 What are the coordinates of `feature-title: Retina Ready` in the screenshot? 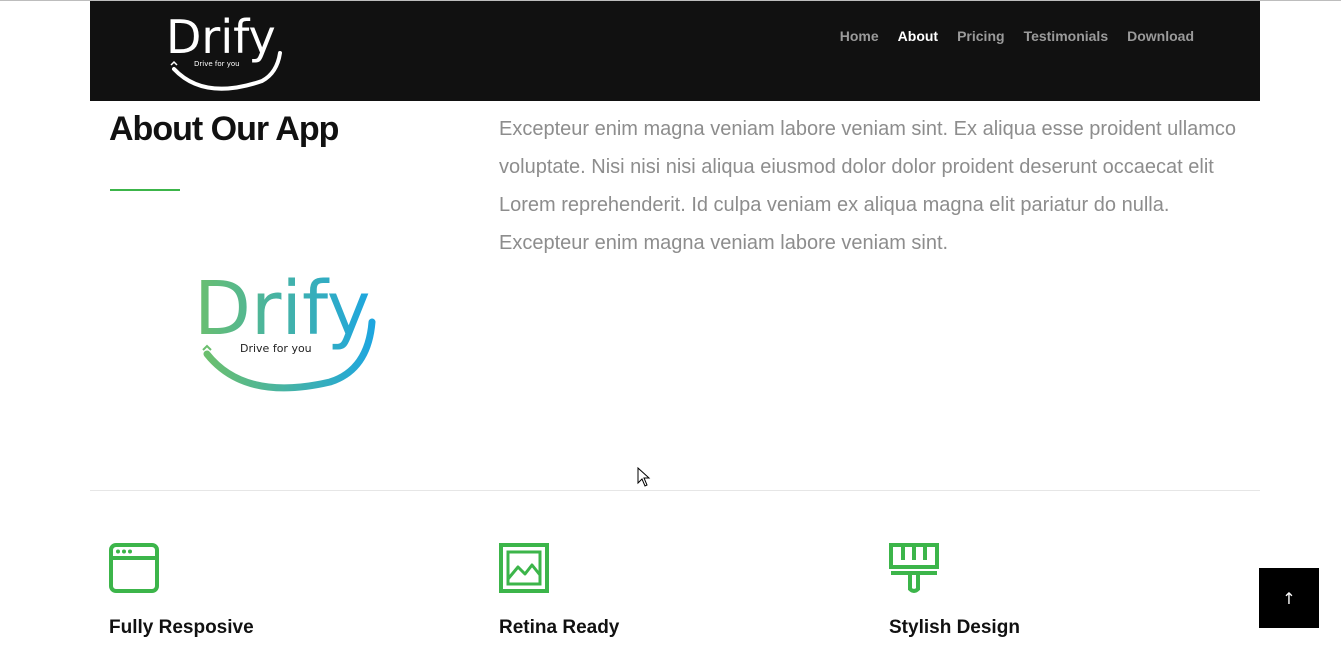 It's located at (559, 627).